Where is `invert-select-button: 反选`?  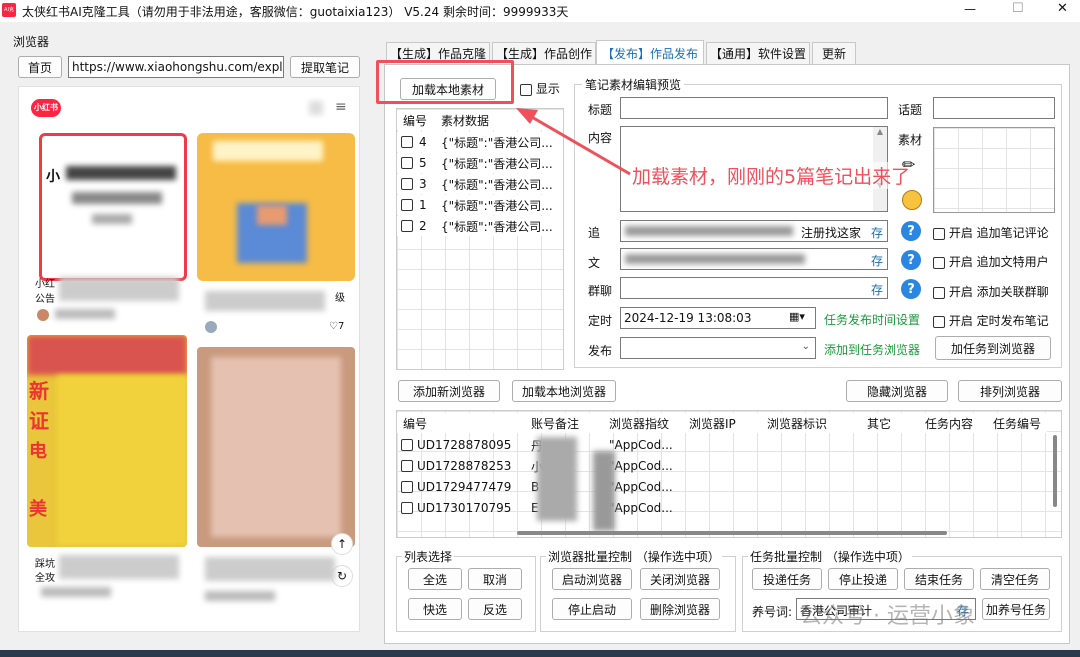
invert-select-button: 反选 is located at coordinates (495, 609).